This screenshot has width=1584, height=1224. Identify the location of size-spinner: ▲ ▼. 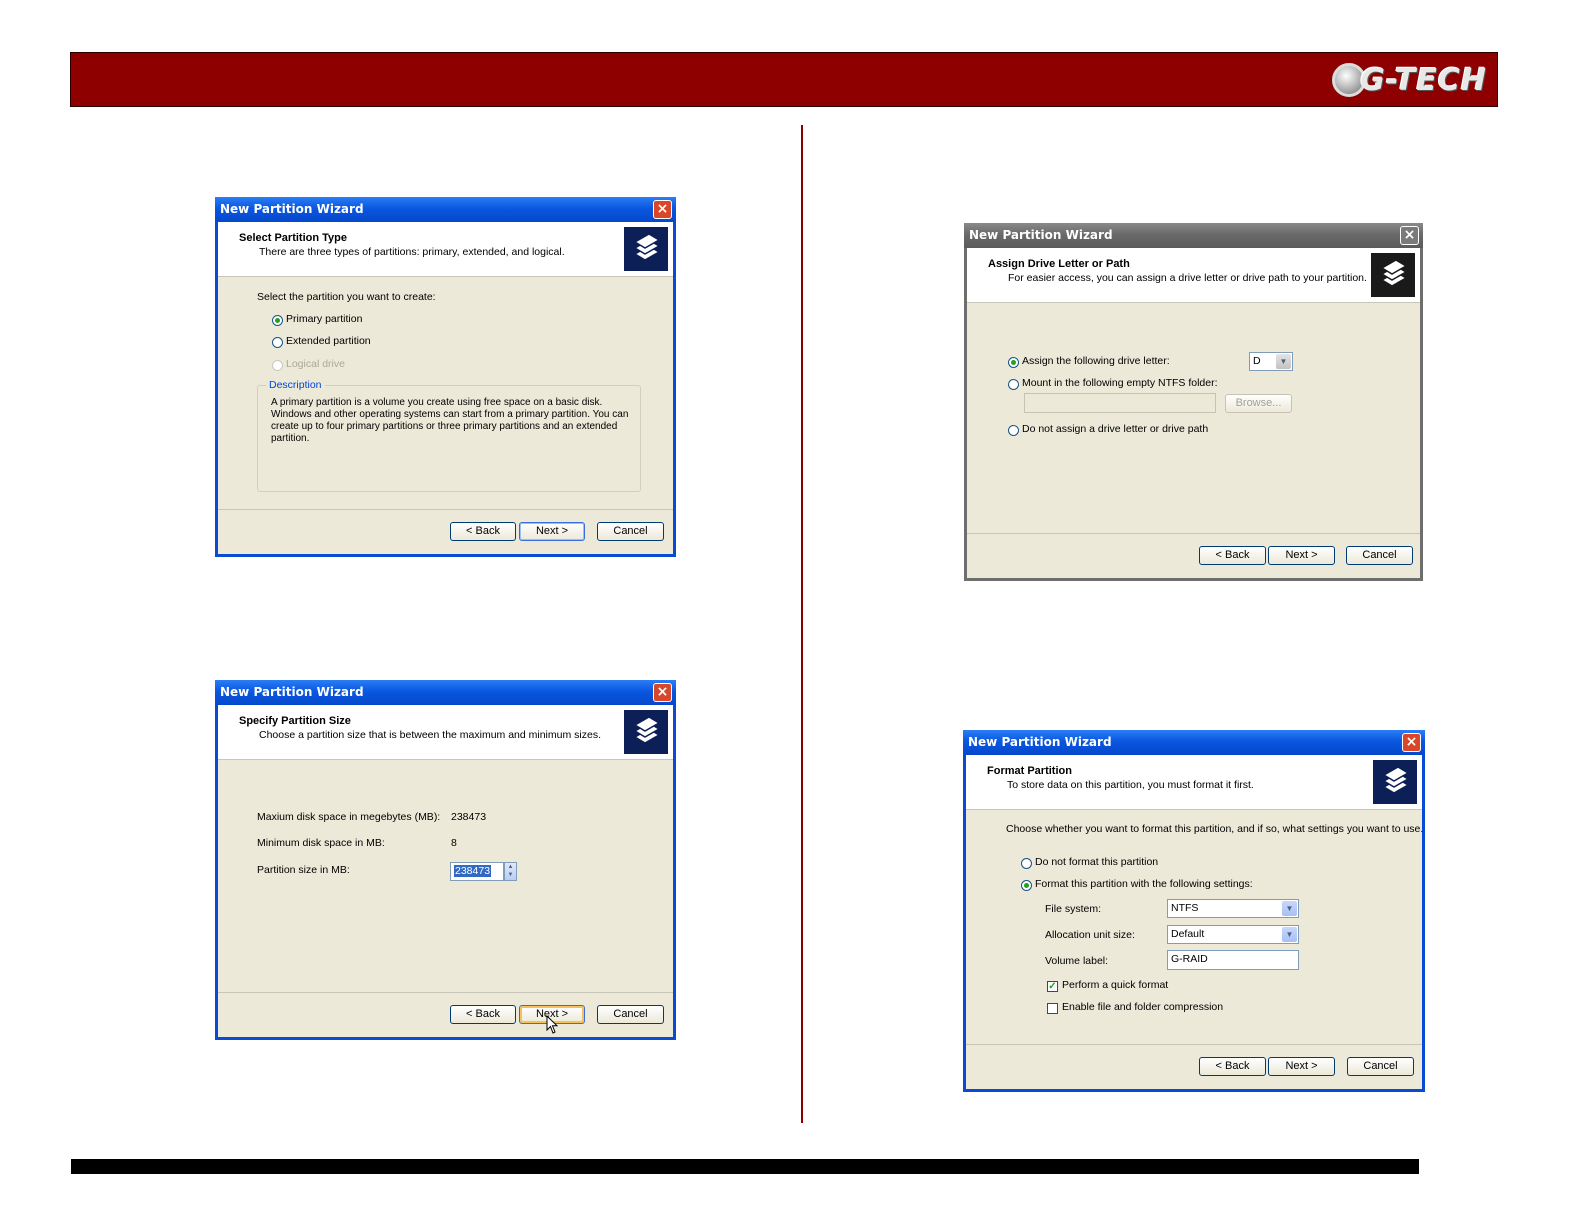
(510, 871).